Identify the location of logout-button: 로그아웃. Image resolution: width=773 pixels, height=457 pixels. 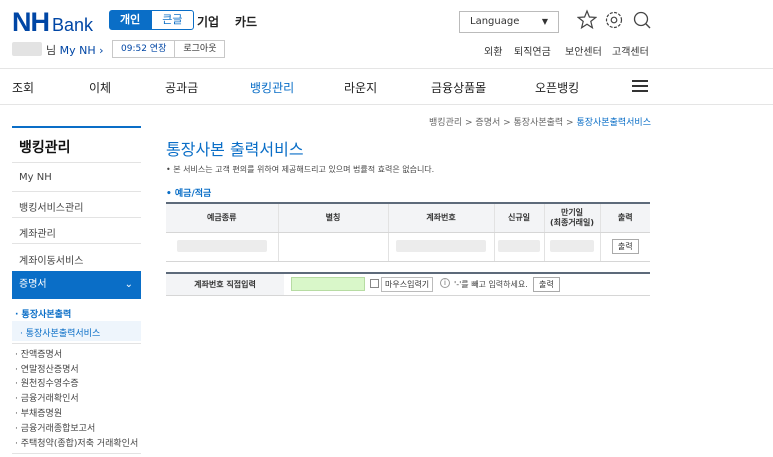
(199, 49).